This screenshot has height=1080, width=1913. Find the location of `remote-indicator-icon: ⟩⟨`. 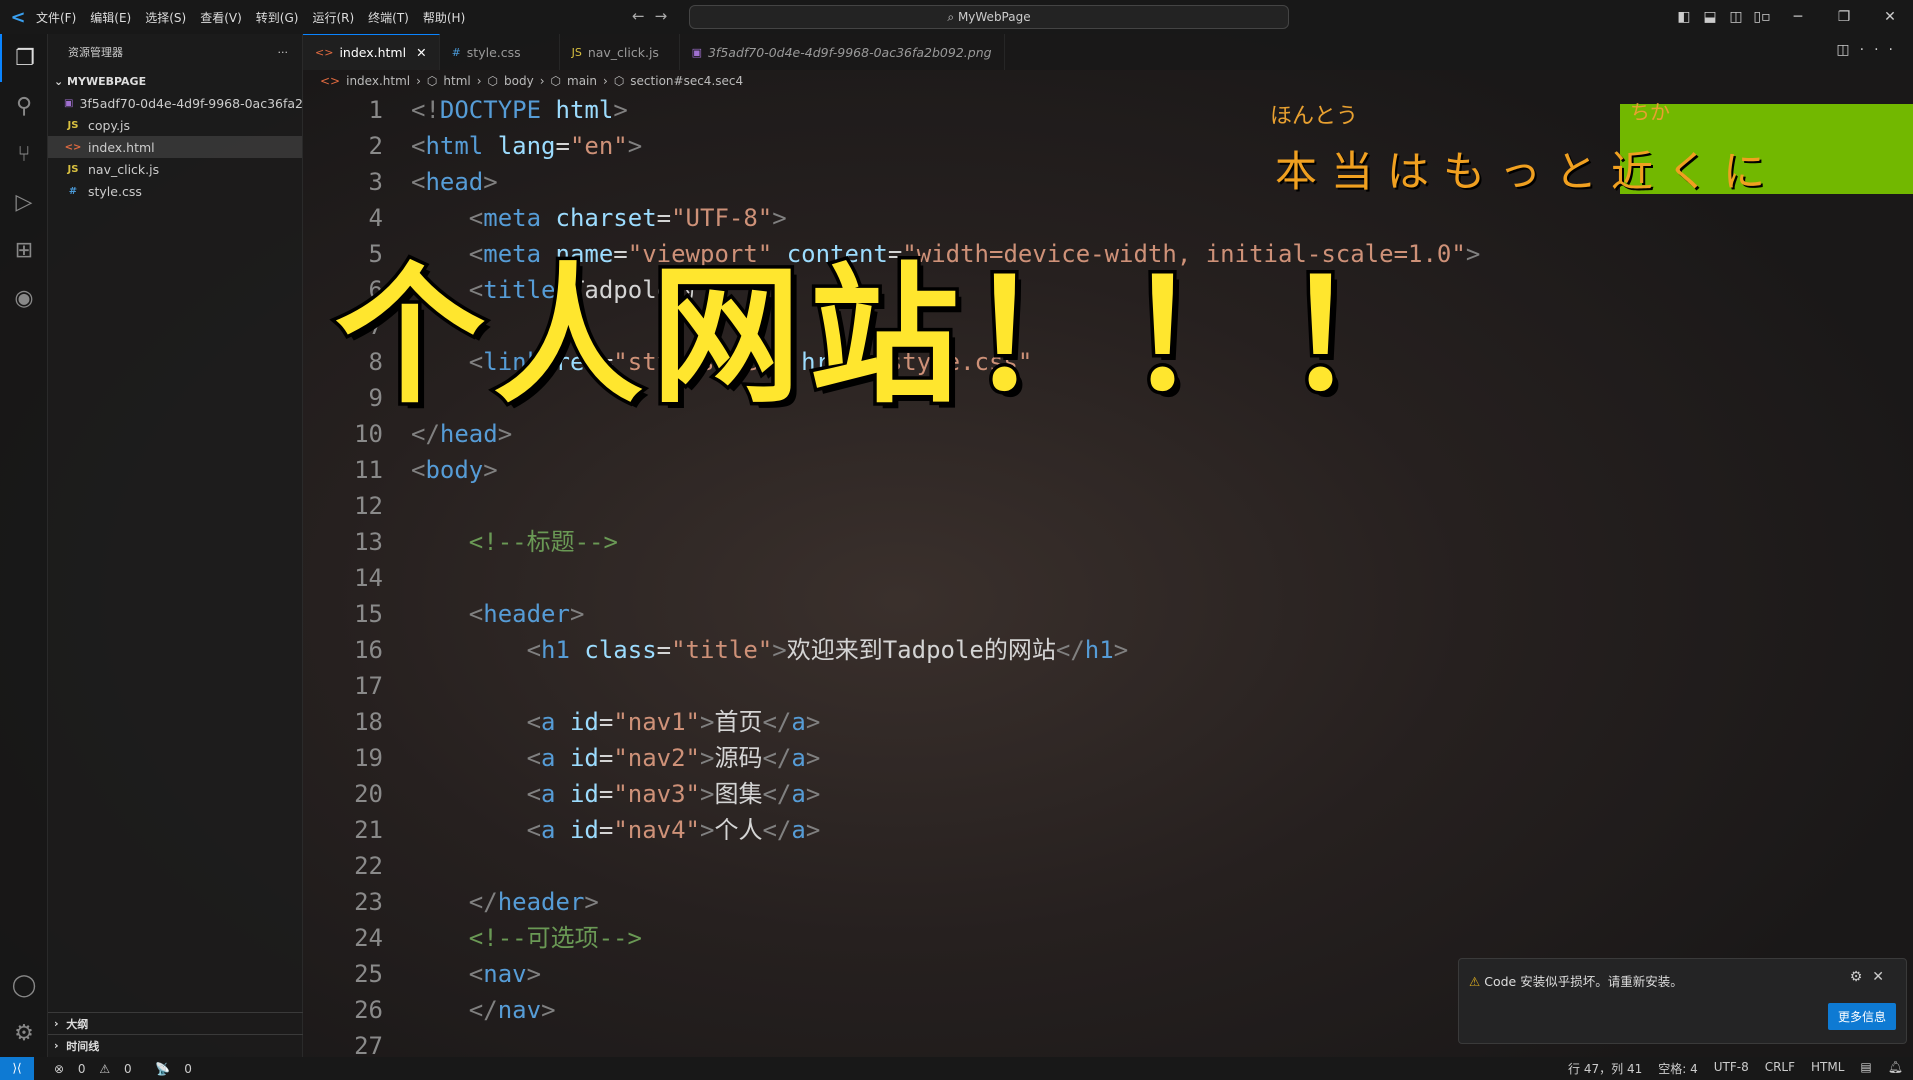

remote-indicator-icon: ⟩⟨ is located at coordinates (17, 1068).